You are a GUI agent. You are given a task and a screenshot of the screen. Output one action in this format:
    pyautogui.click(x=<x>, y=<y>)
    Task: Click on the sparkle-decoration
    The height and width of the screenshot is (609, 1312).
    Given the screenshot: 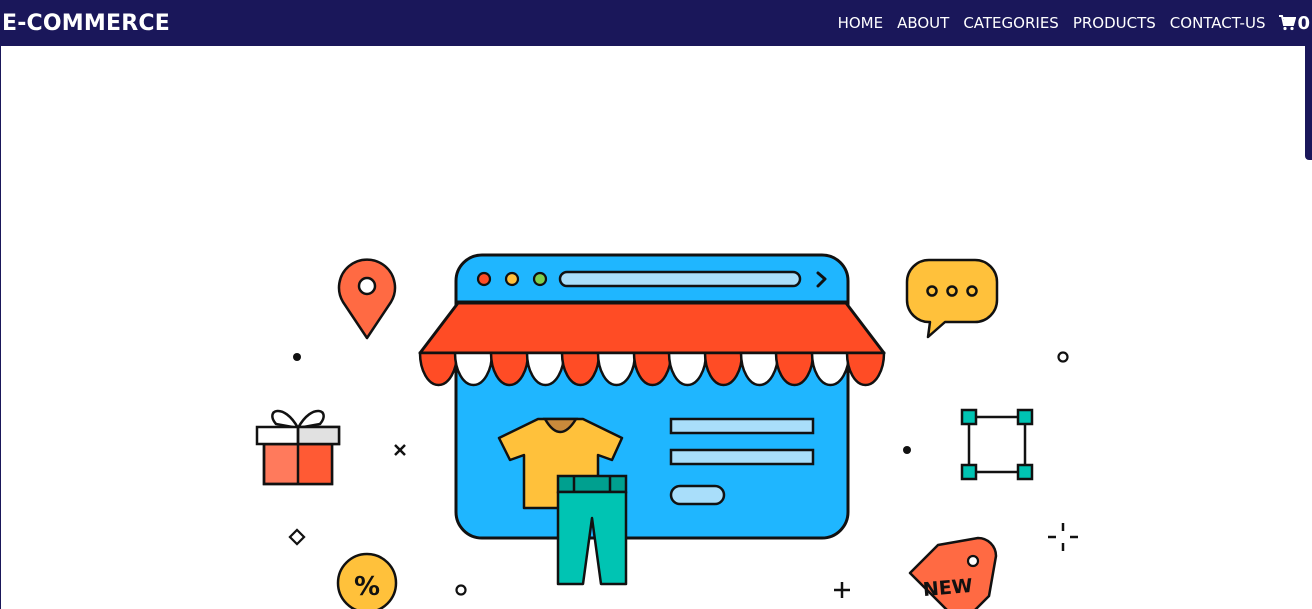 What is the action you would take?
    pyautogui.click(x=1063, y=537)
    